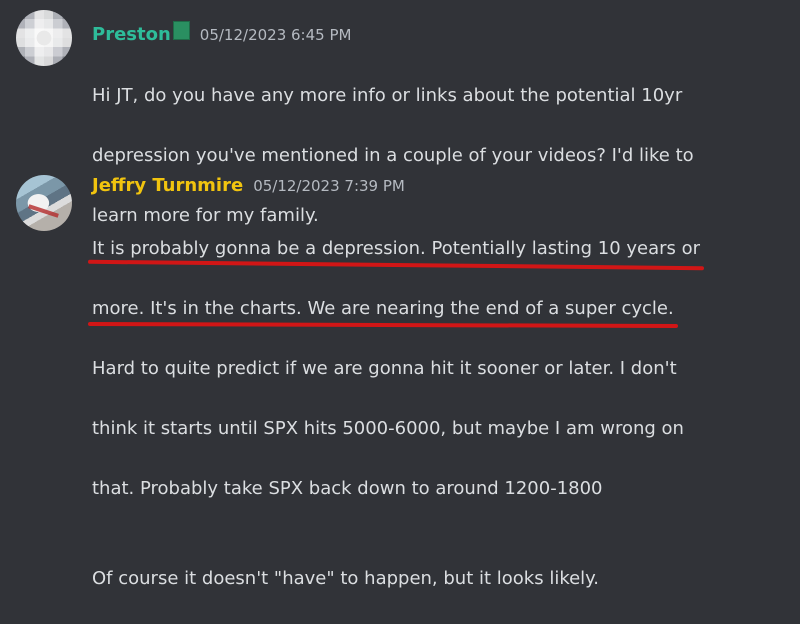 The width and height of the screenshot is (800, 624). I want to click on green-square-icon, so click(181, 30).